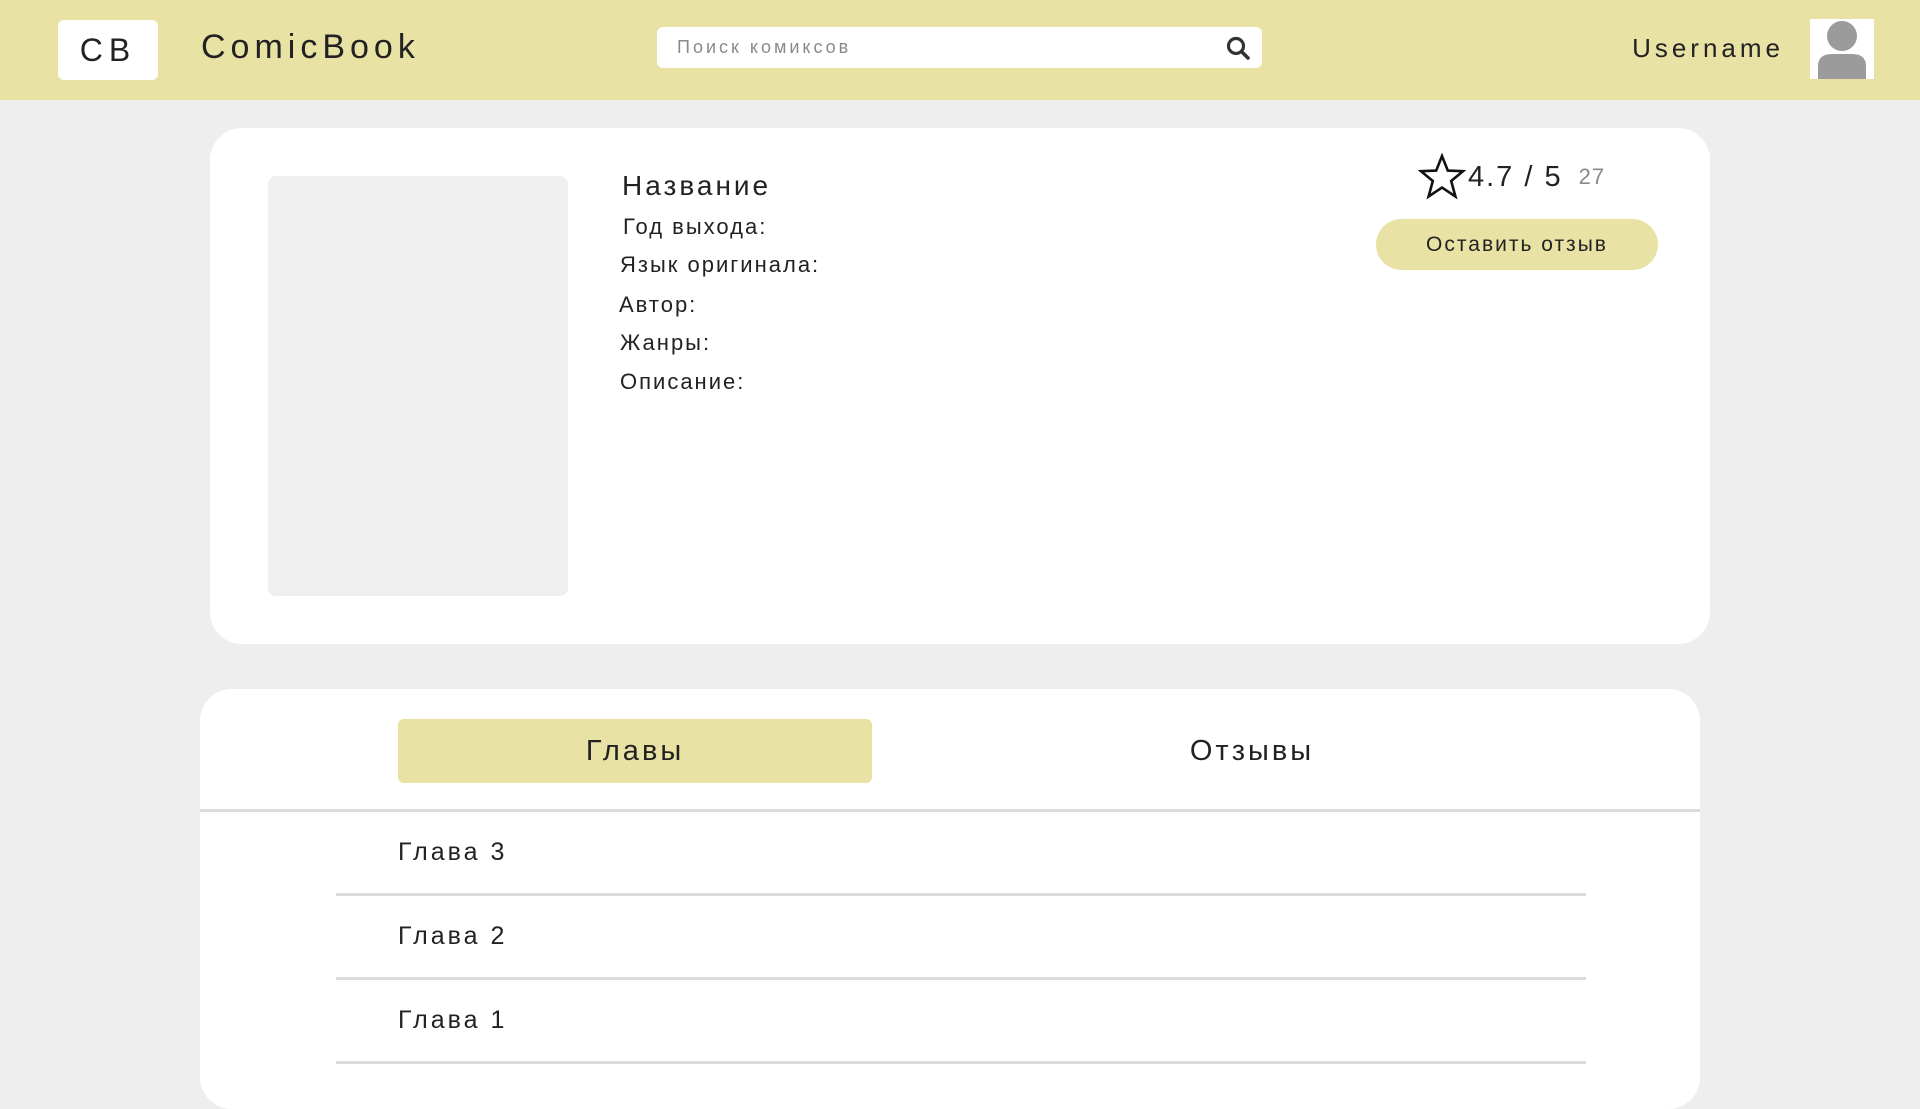 The image size is (1920, 1109). What do you see at coordinates (683, 381) in the screenshot?
I see `description-label: Описание:` at bounding box center [683, 381].